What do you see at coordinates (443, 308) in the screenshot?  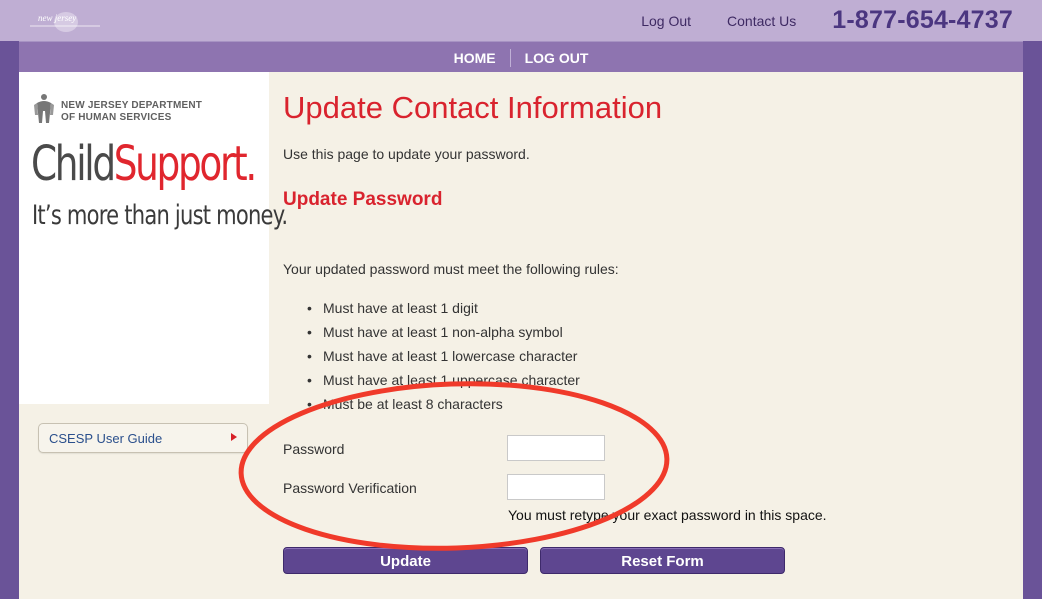 I see `rule-item: Must have at least 1 digit` at bounding box center [443, 308].